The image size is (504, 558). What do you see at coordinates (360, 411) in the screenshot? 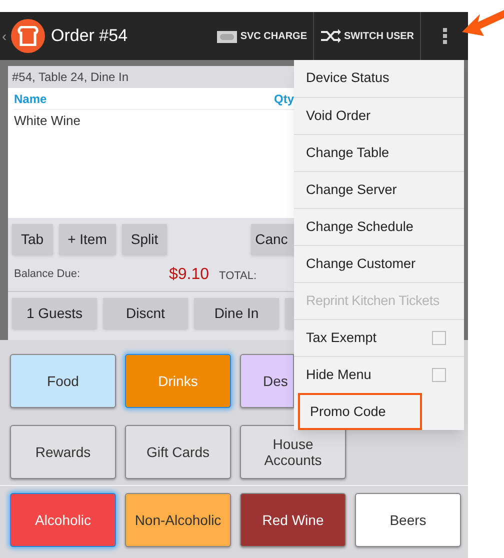
I see `menu-item: Promo Code` at bounding box center [360, 411].